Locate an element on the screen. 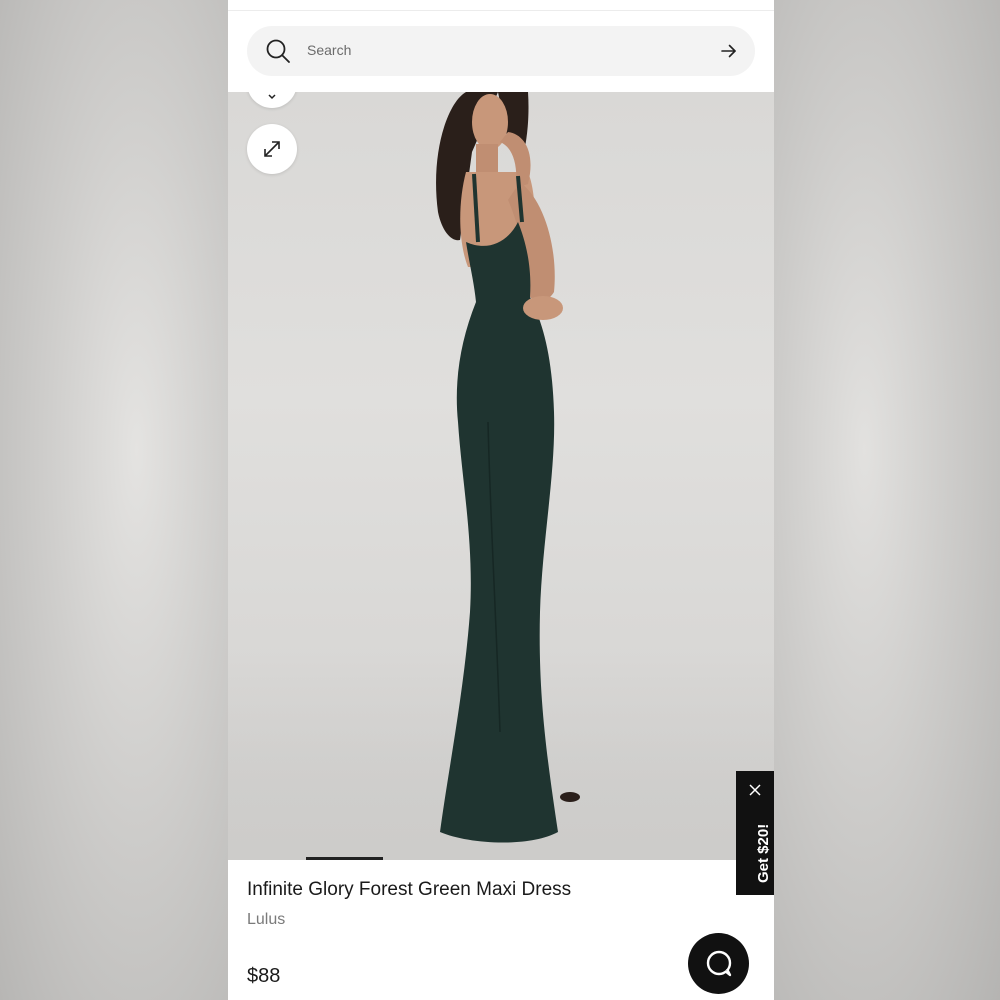 The height and width of the screenshot is (1000, 1000). product-price: $88 is located at coordinates (264, 976).